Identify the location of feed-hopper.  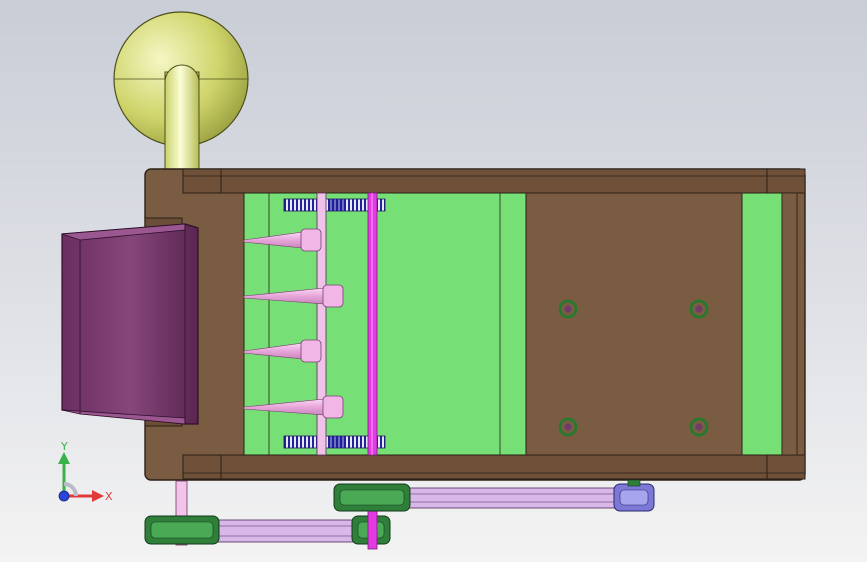
(130, 324).